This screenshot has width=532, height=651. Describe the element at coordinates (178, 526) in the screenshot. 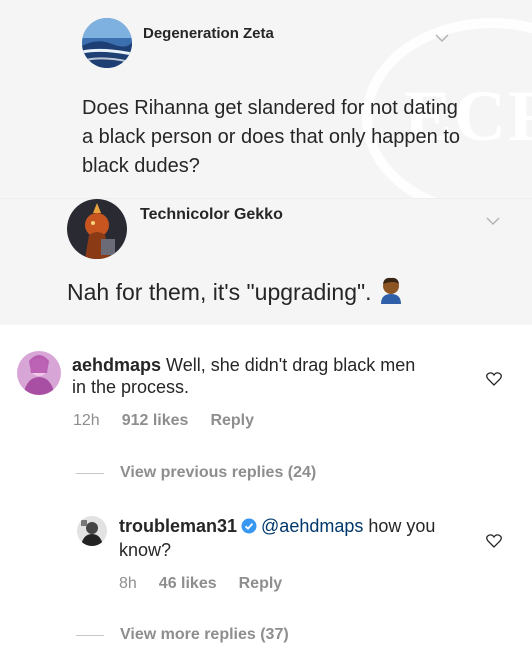

I see `comment-username: troubleman31` at that location.